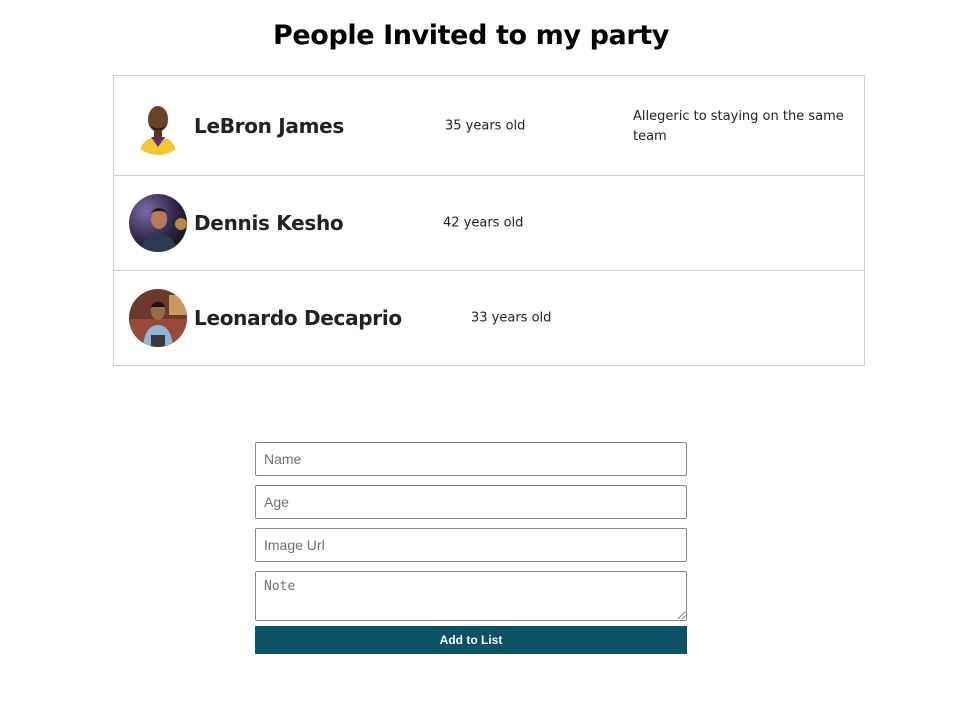  I want to click on guest-name: Leonardo Decaprio, so click(298, 318).